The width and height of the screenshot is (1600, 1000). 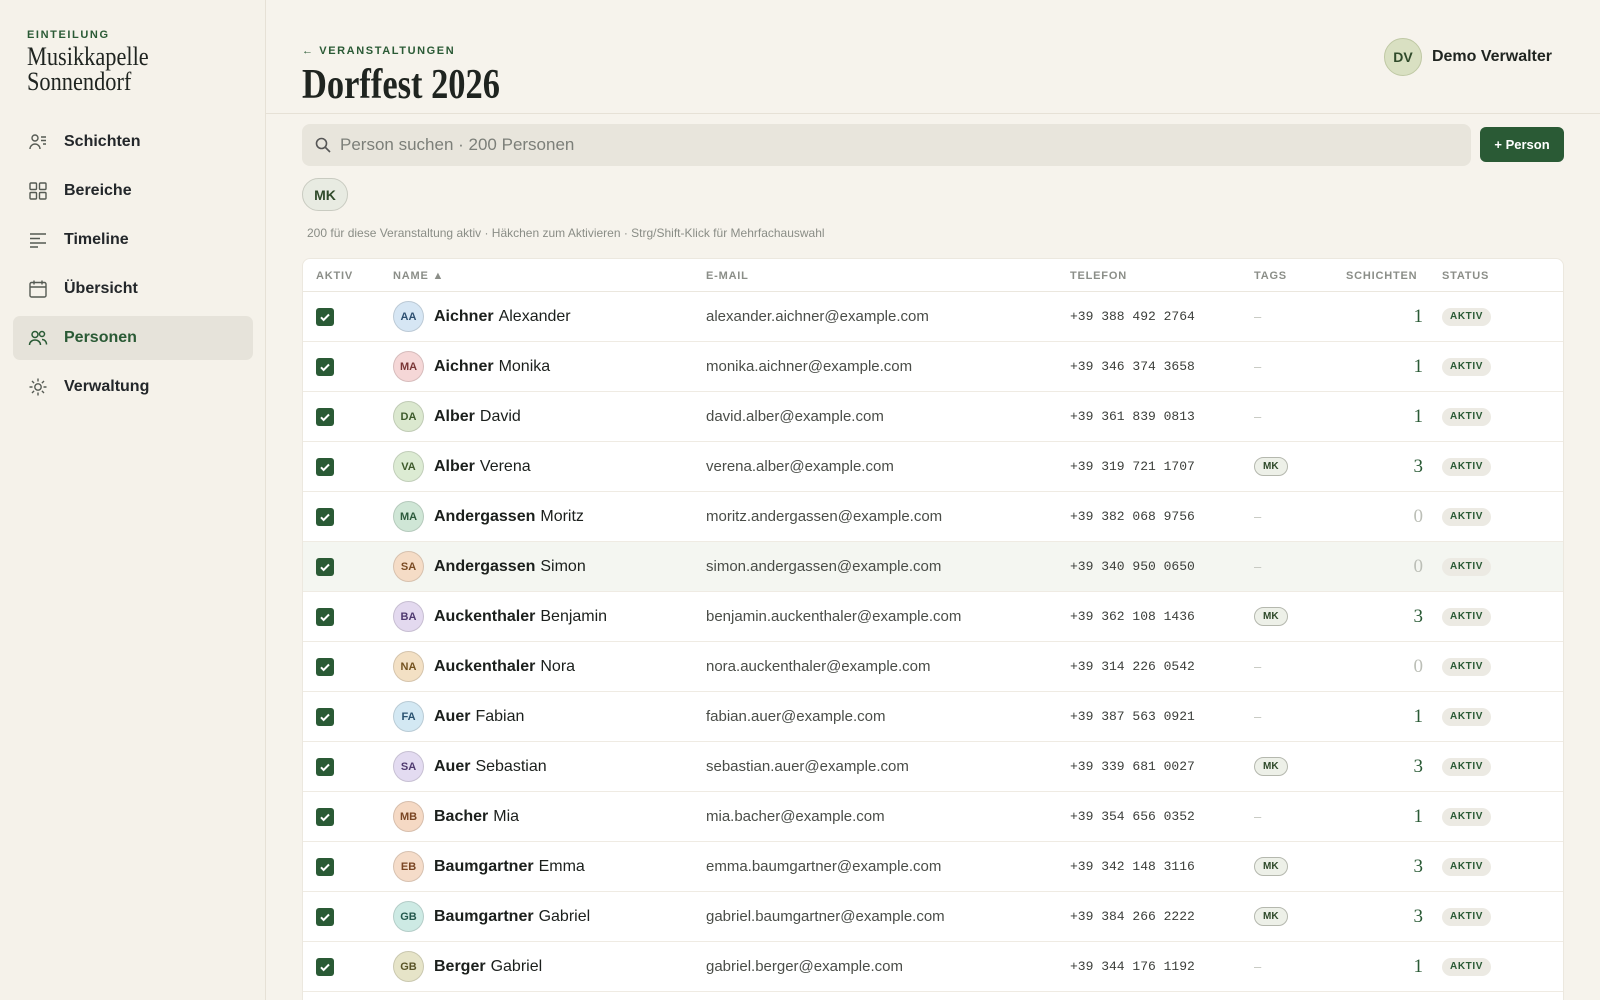 I want to click on email-link: benjamin.auckenthaler@example.com, so click(x=833, y=616).